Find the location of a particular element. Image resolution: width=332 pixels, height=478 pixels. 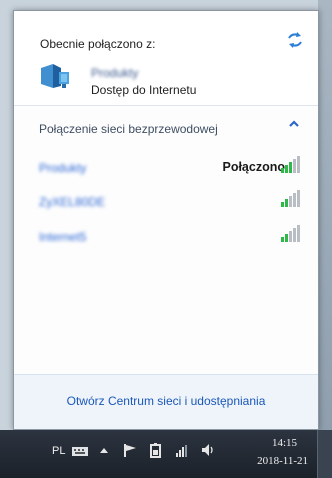

taskbar: PL 14:15 2018-11-21 is located at coordinates (166, 454).